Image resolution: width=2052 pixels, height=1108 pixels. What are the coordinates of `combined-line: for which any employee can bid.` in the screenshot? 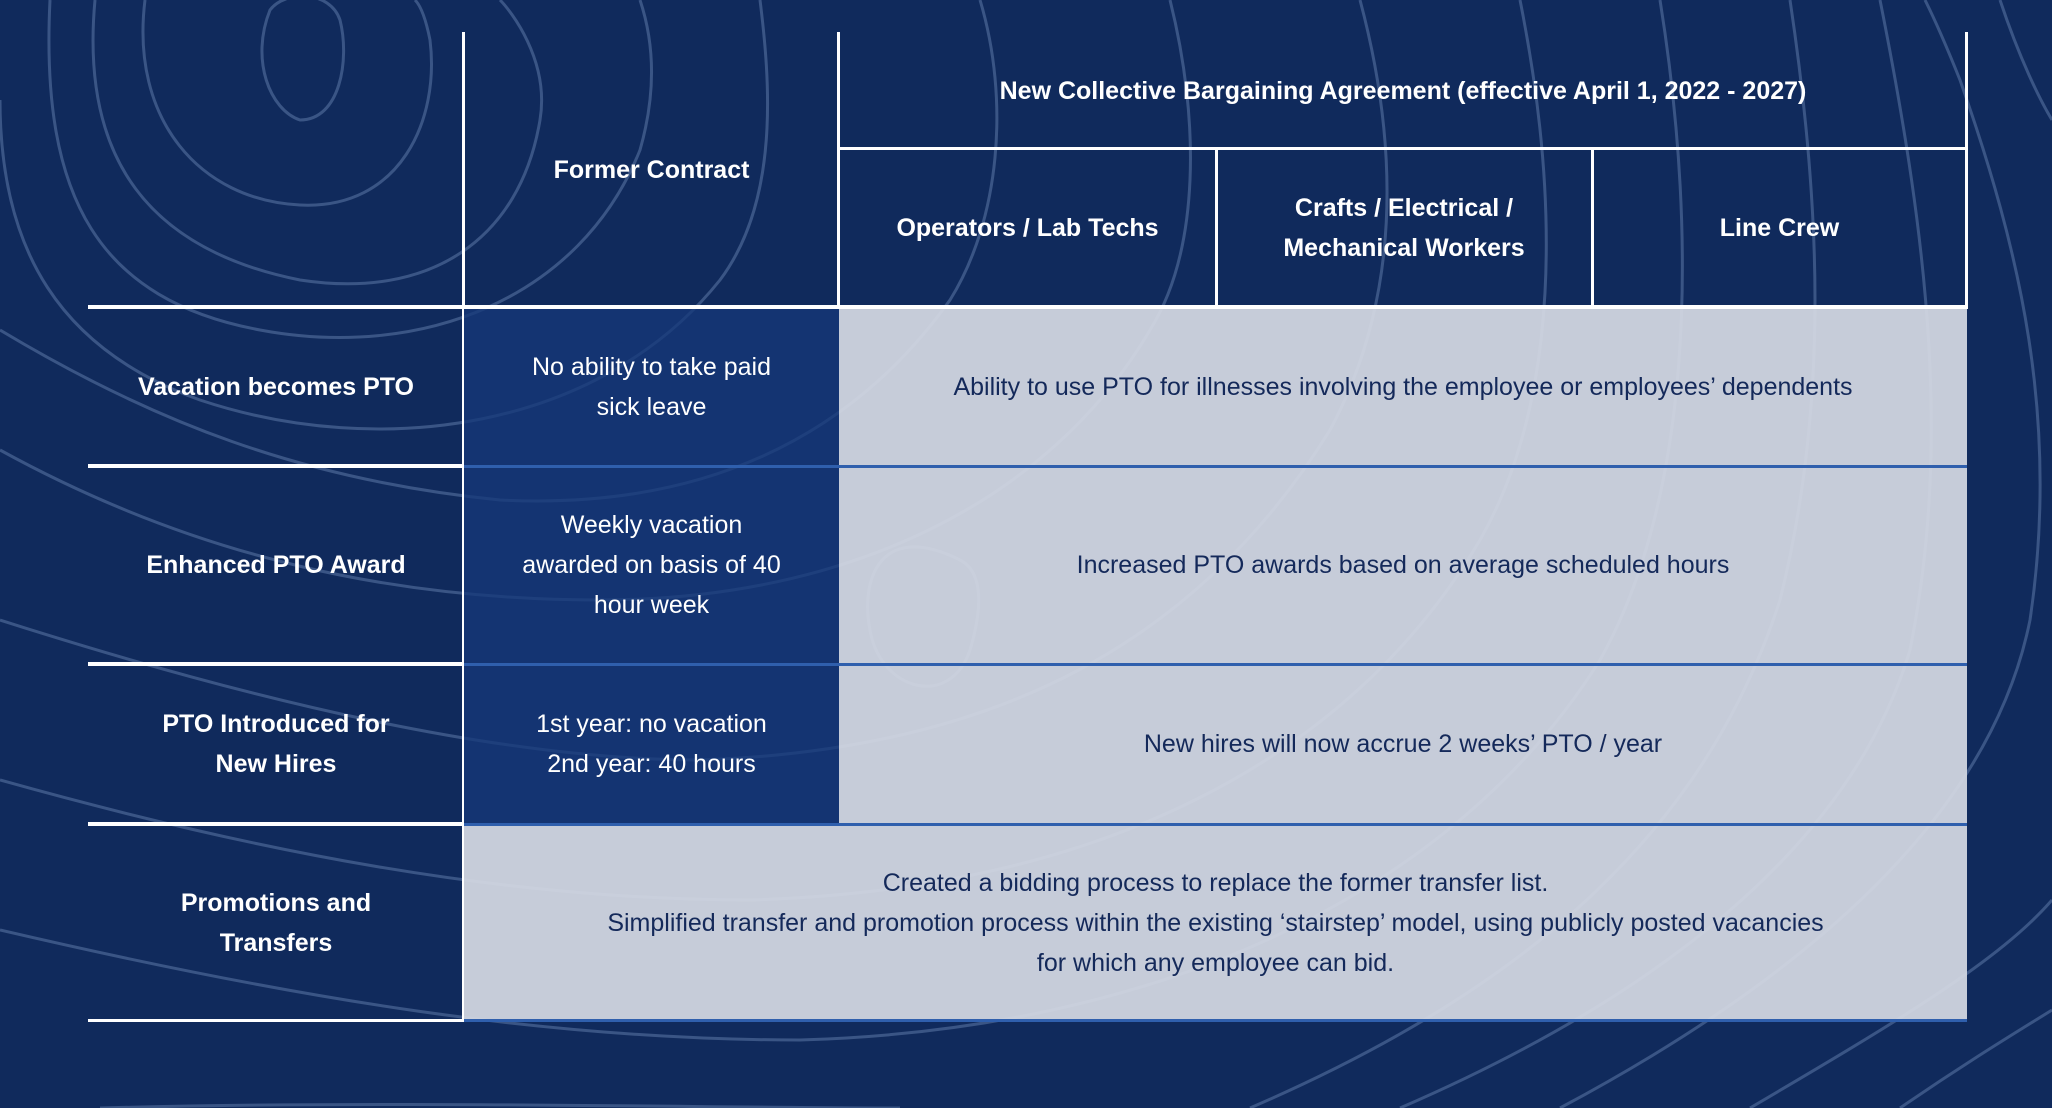 It's located at (1215, 962).